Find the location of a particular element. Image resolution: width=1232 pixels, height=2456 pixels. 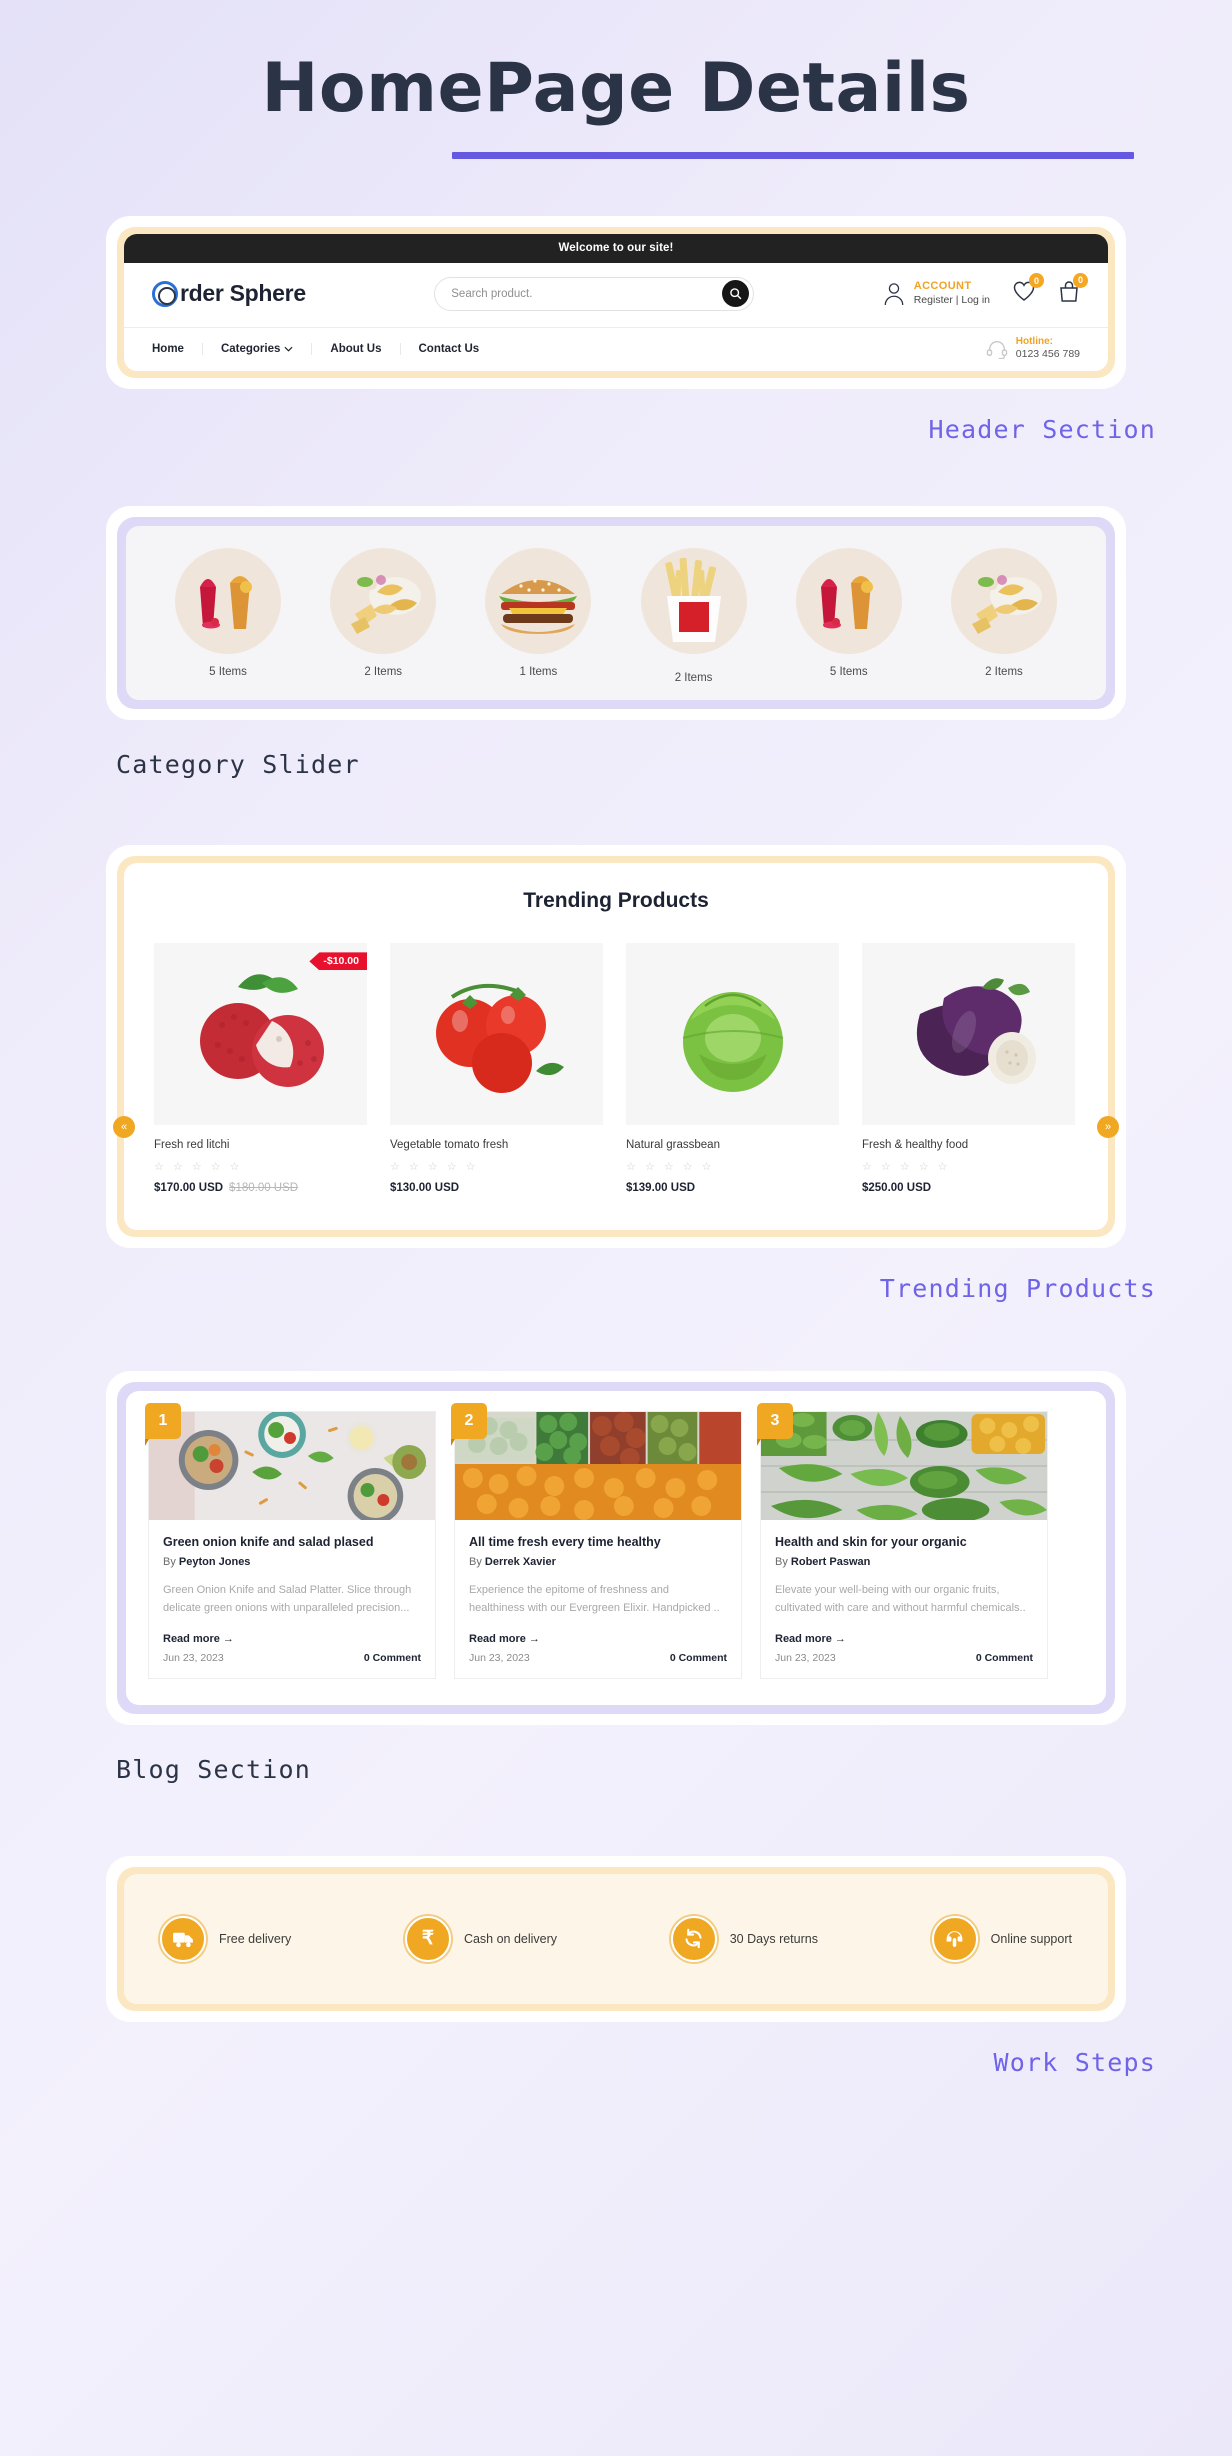

hotline: Hotline: 0123 456 789 is located at coordinates (1033, 349).